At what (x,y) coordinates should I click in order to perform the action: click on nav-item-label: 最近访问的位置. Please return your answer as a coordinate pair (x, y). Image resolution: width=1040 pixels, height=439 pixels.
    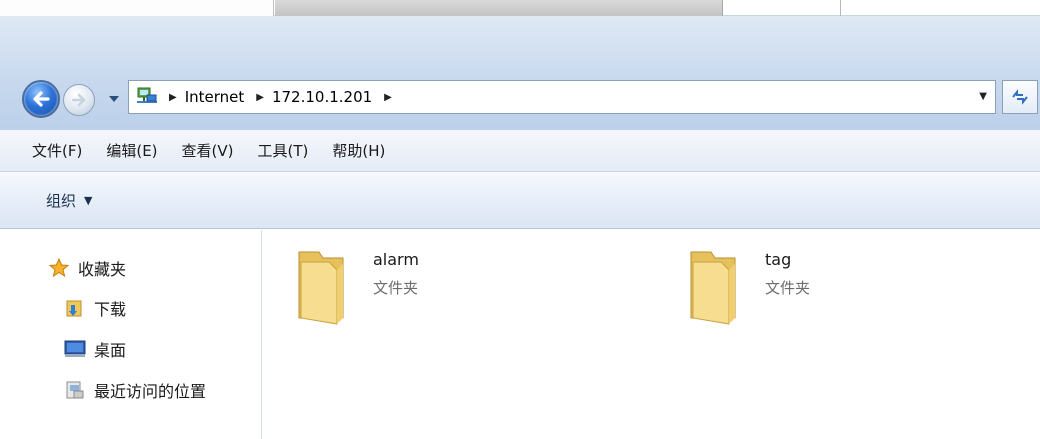
    Looking at the image, I should click on (150, 391).